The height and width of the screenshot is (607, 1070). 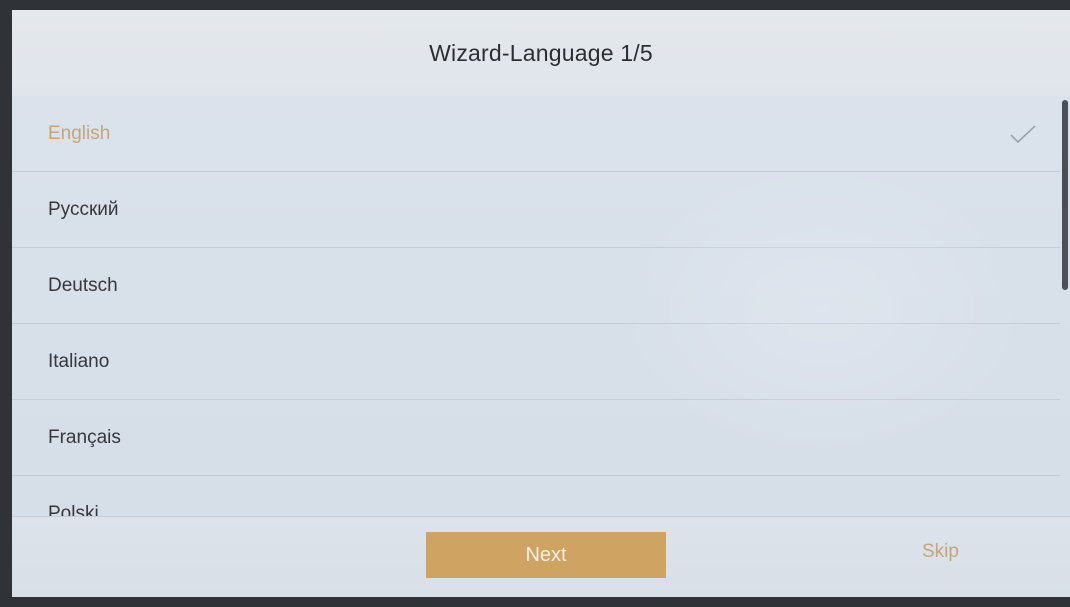 I want to click on language-label: Русский, so click(x=83, y=209).